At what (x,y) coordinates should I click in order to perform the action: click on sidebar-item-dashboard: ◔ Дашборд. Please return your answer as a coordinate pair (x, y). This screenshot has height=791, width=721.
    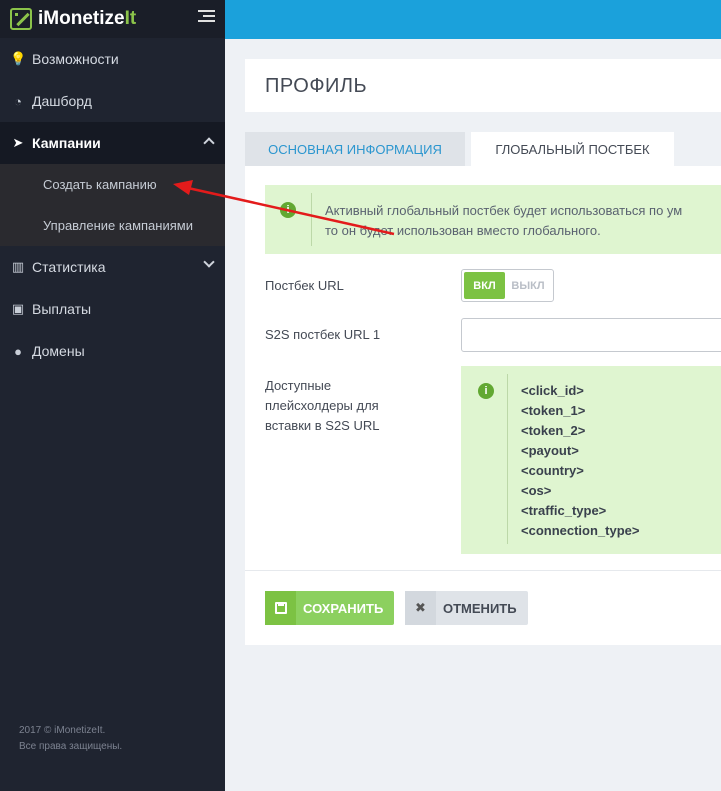
    Looking at the image, I should click on (112, 101).